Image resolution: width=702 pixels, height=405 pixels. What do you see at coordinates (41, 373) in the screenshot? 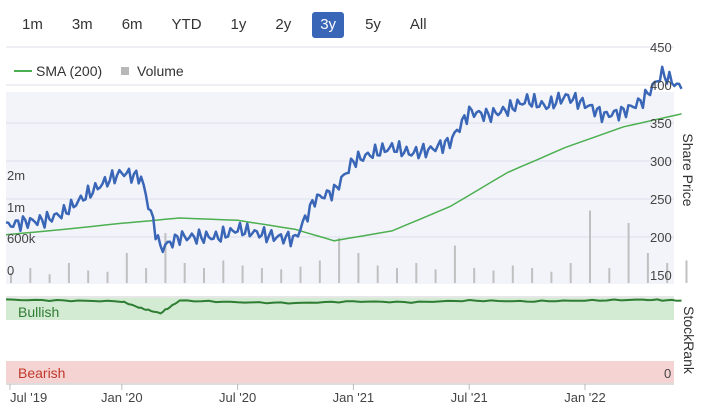
I see `bearish-label: Bearish` at bounding box center [41, 373].